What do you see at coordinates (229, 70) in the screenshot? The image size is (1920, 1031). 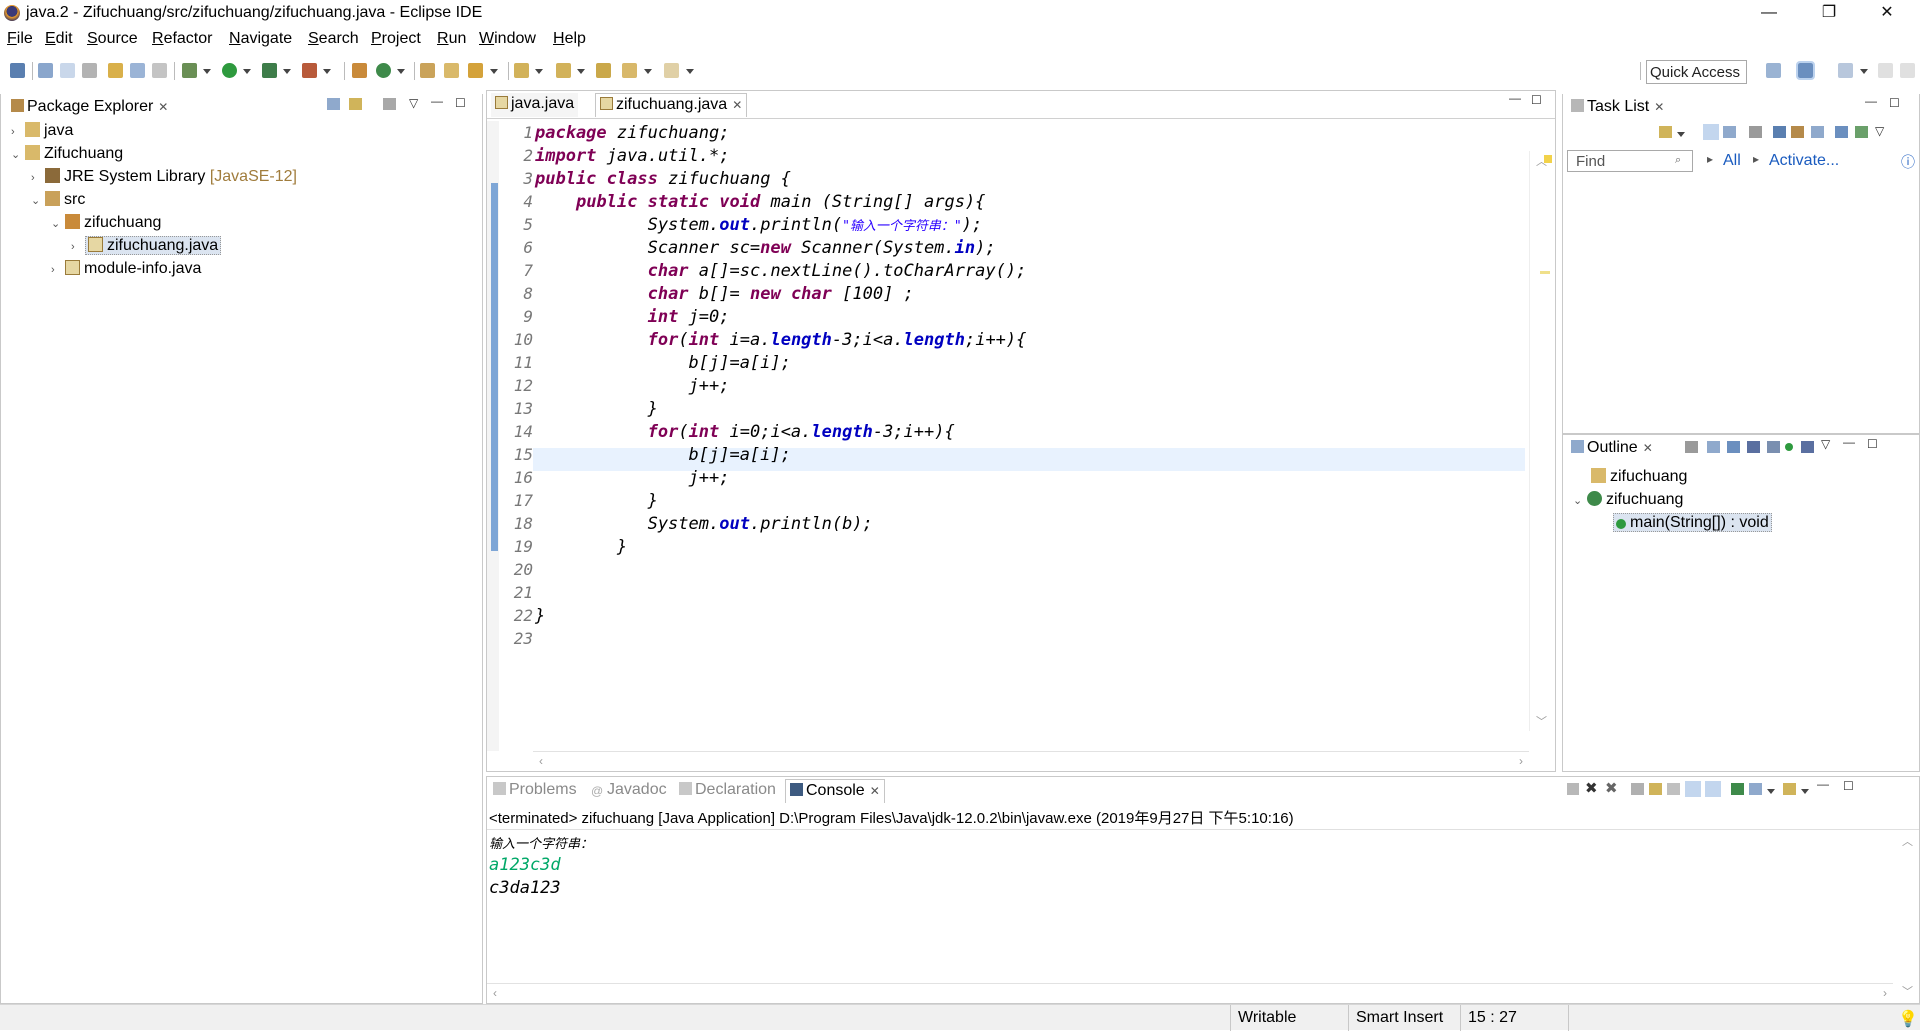 I see `run-icon` at bounding box center [229, 70].